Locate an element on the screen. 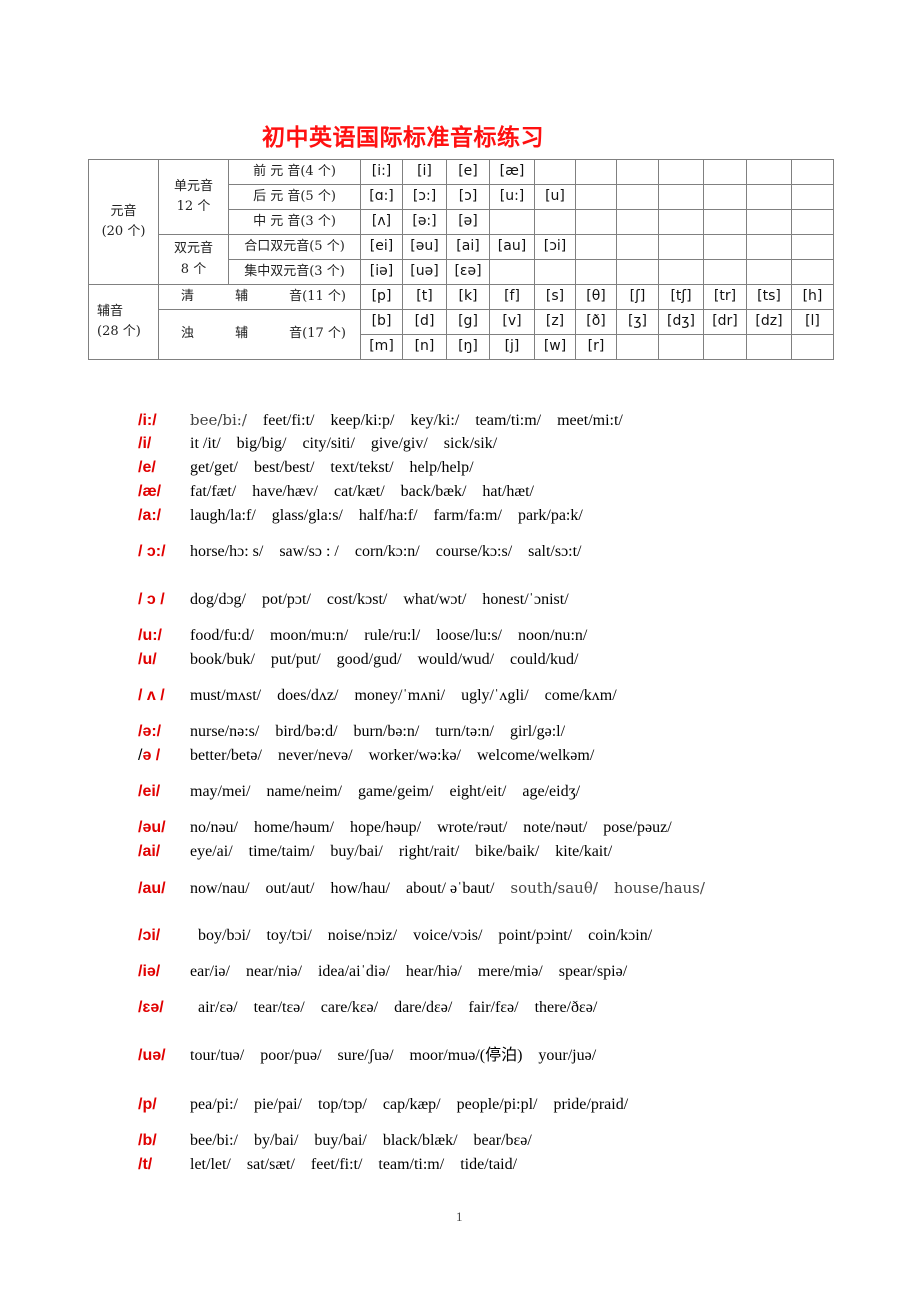  phoneme-label: / ɔ / is located at coordinates (151, 599).